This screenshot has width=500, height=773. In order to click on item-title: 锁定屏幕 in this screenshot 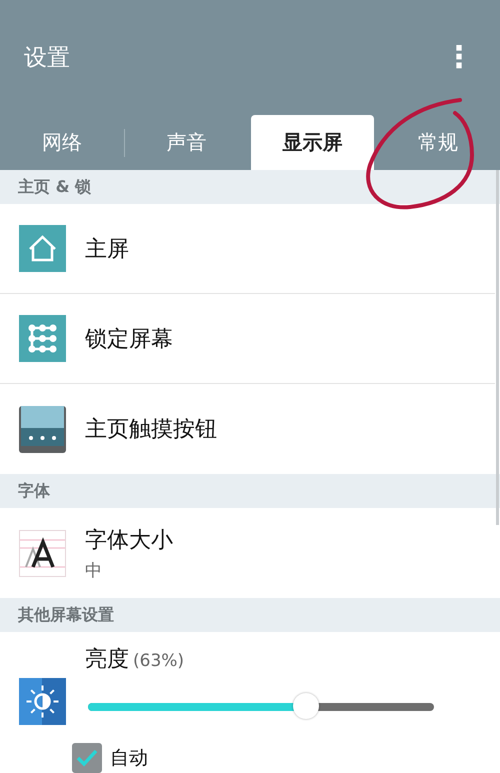, I will do `click(129, 340)`.